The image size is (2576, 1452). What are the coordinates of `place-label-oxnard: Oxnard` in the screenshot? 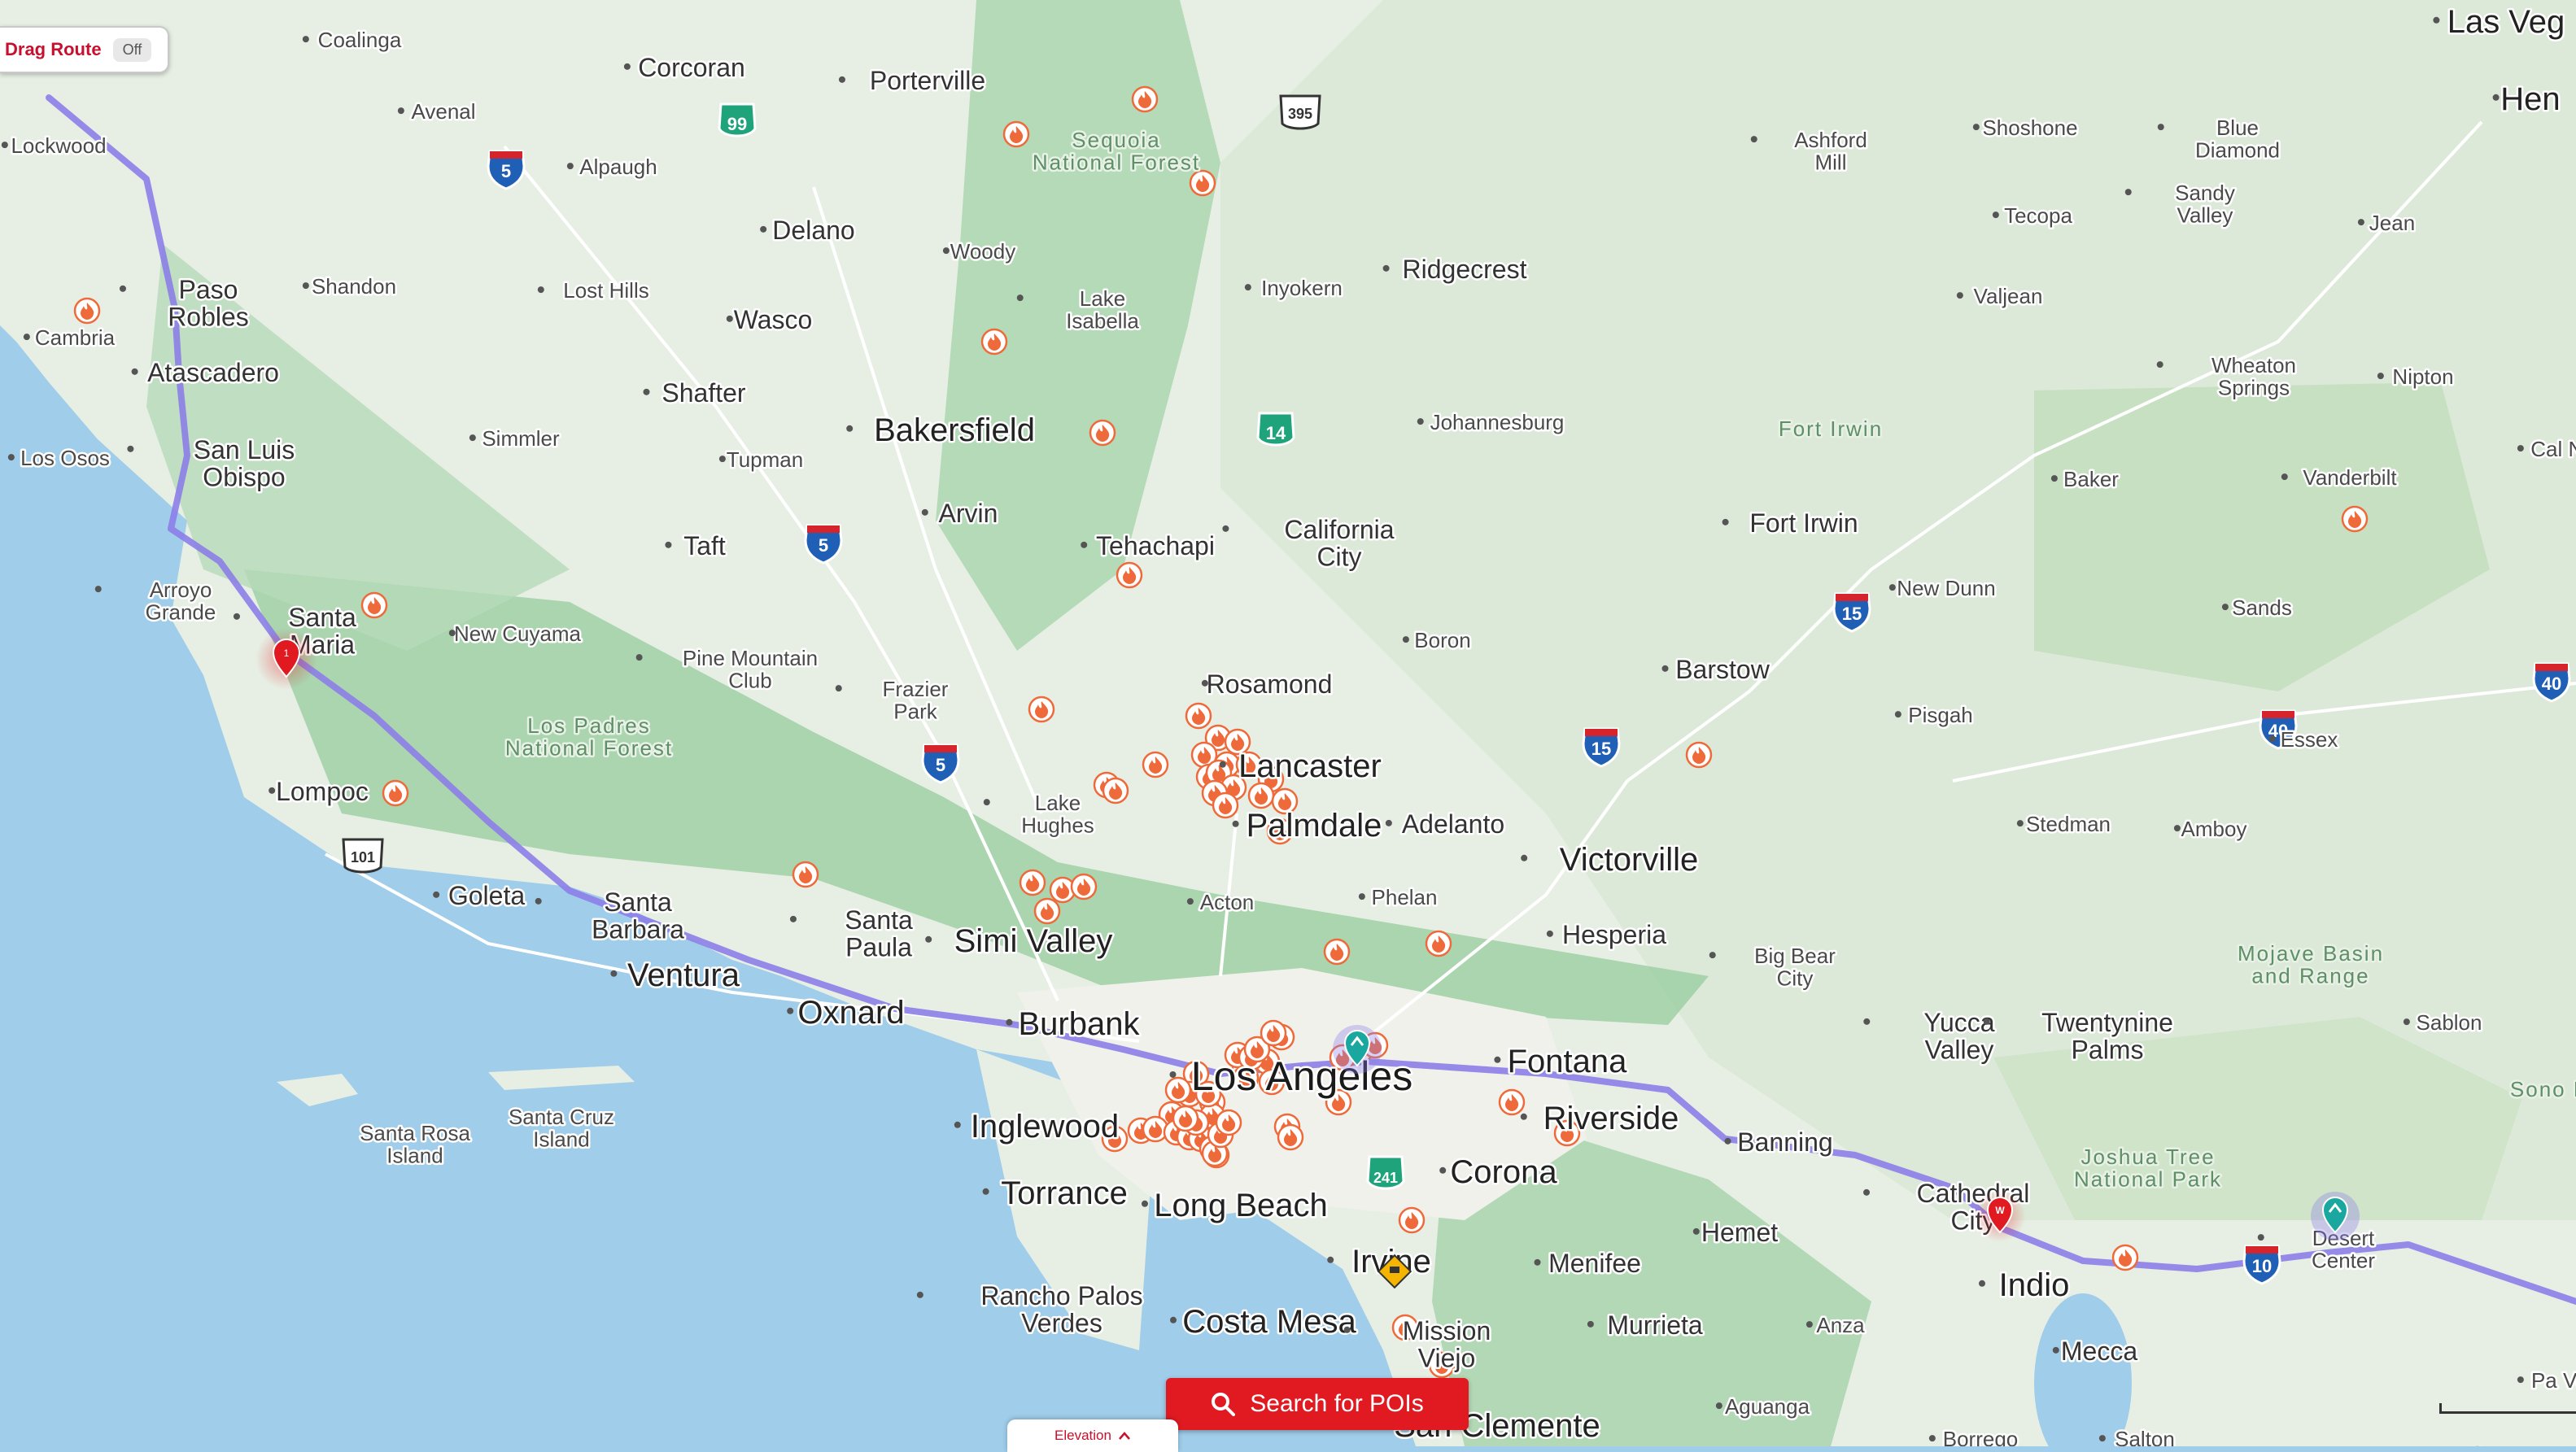 It's located at (850, 1013).